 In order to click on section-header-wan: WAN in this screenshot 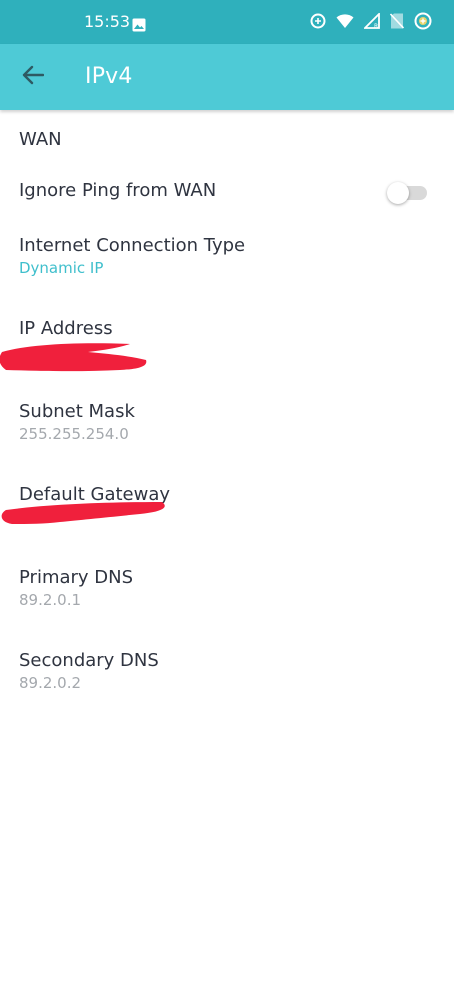, I will do `click(40, 139)`.